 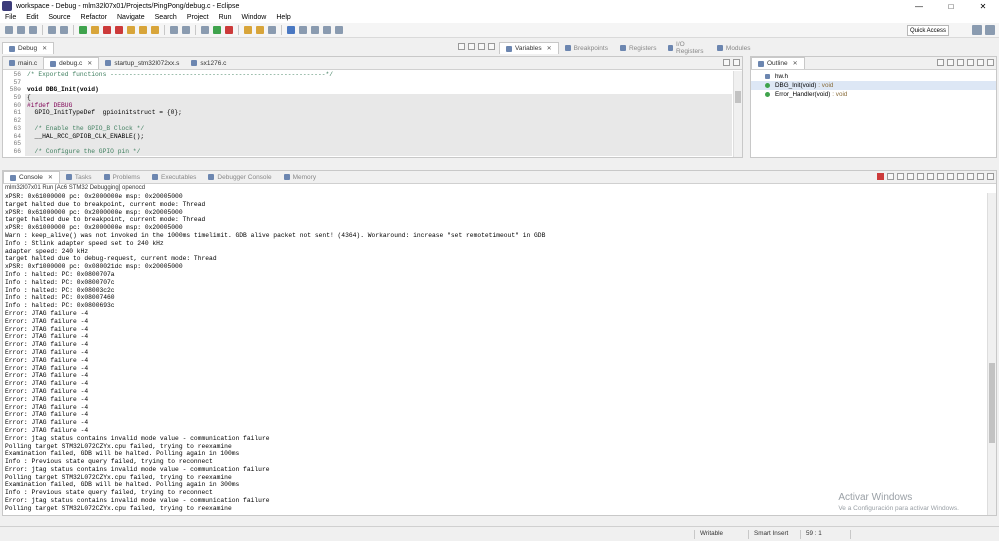 What do you see at coordinates (367, 82) in the screenshot?
I see `code-line: 57` at bounding box center [367, 82].